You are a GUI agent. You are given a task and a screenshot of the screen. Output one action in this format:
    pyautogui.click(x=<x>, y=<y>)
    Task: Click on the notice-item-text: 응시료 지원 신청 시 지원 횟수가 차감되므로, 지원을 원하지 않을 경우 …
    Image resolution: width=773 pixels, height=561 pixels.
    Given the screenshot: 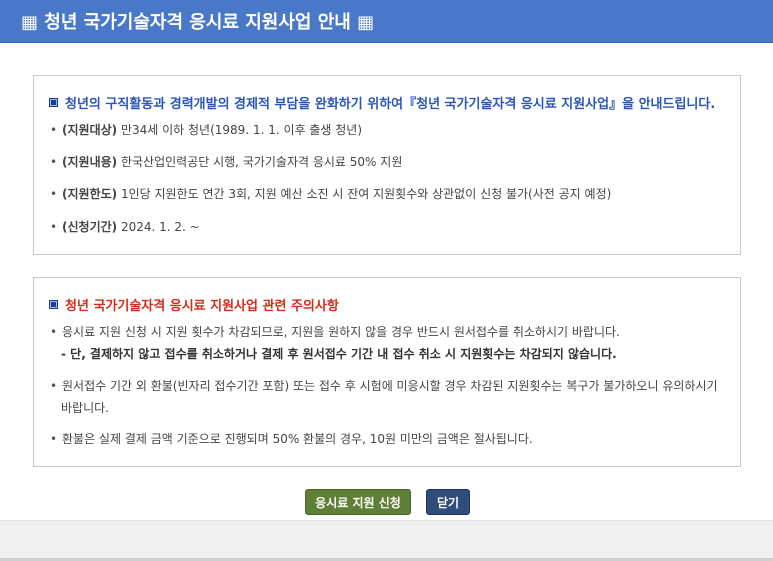 What is the action you would take?
    pyautogui.click(x=341, y=332)
    